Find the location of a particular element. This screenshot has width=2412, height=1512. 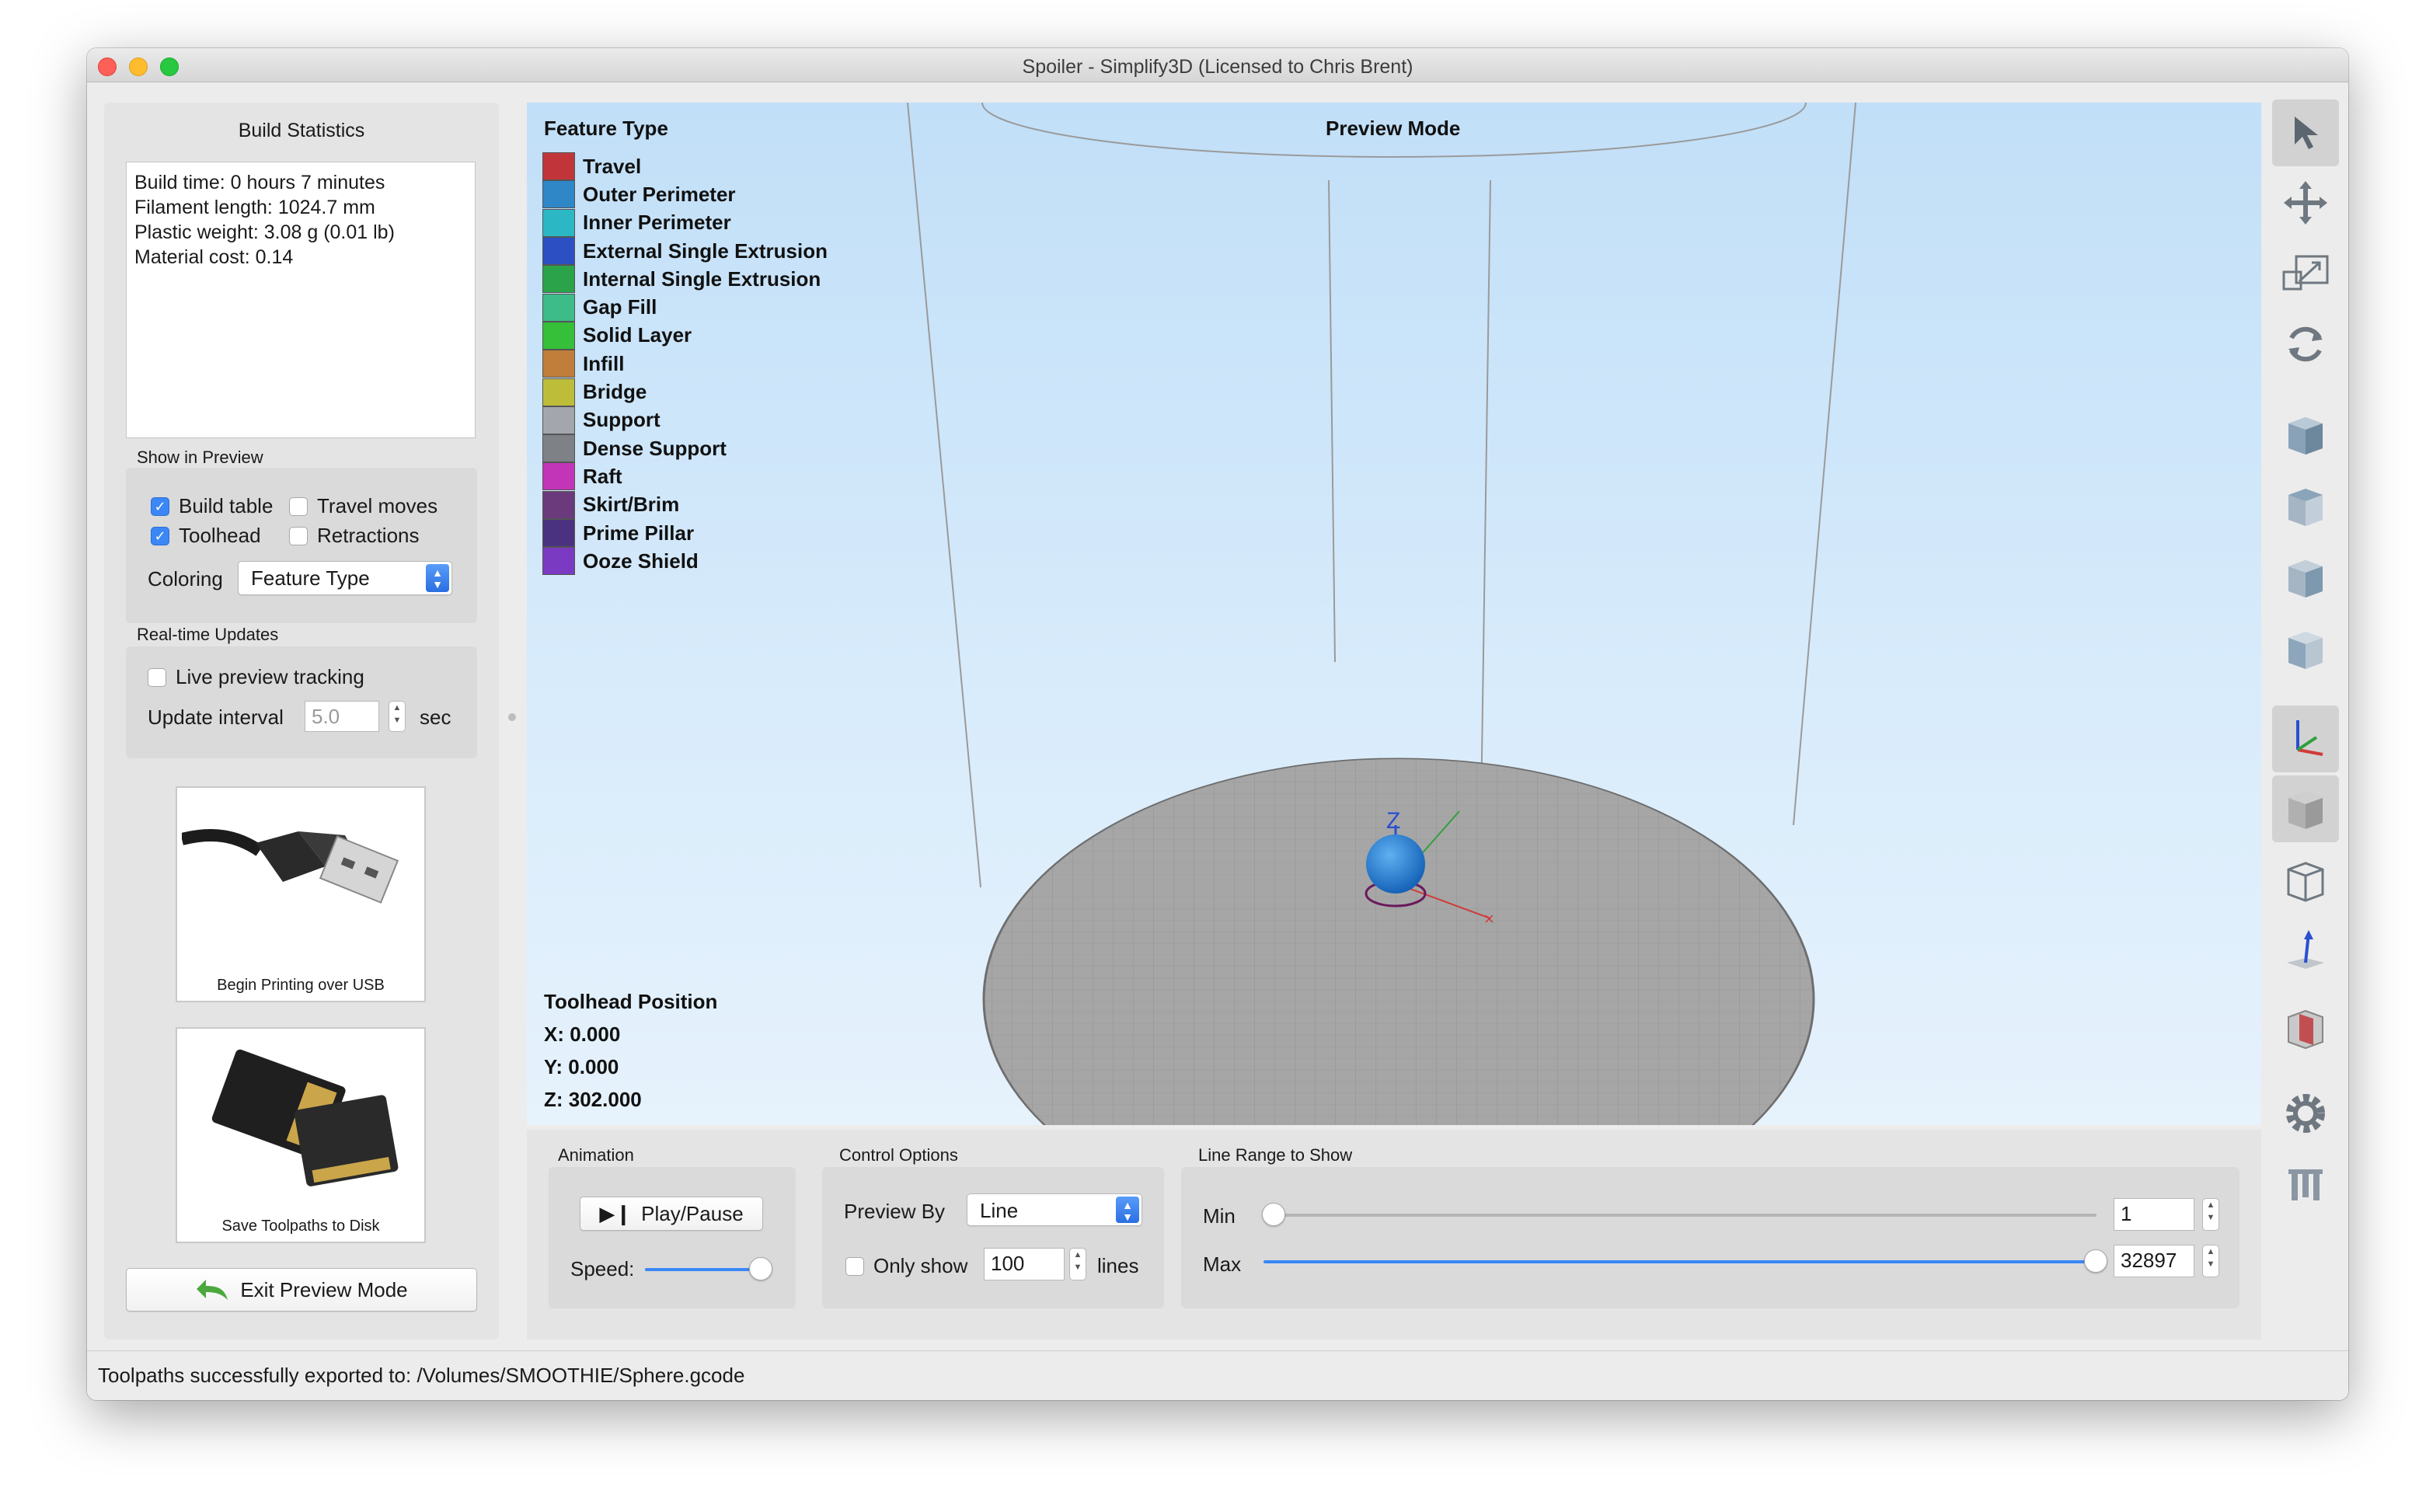

axes-icon is located at coordinates (2305, 738).